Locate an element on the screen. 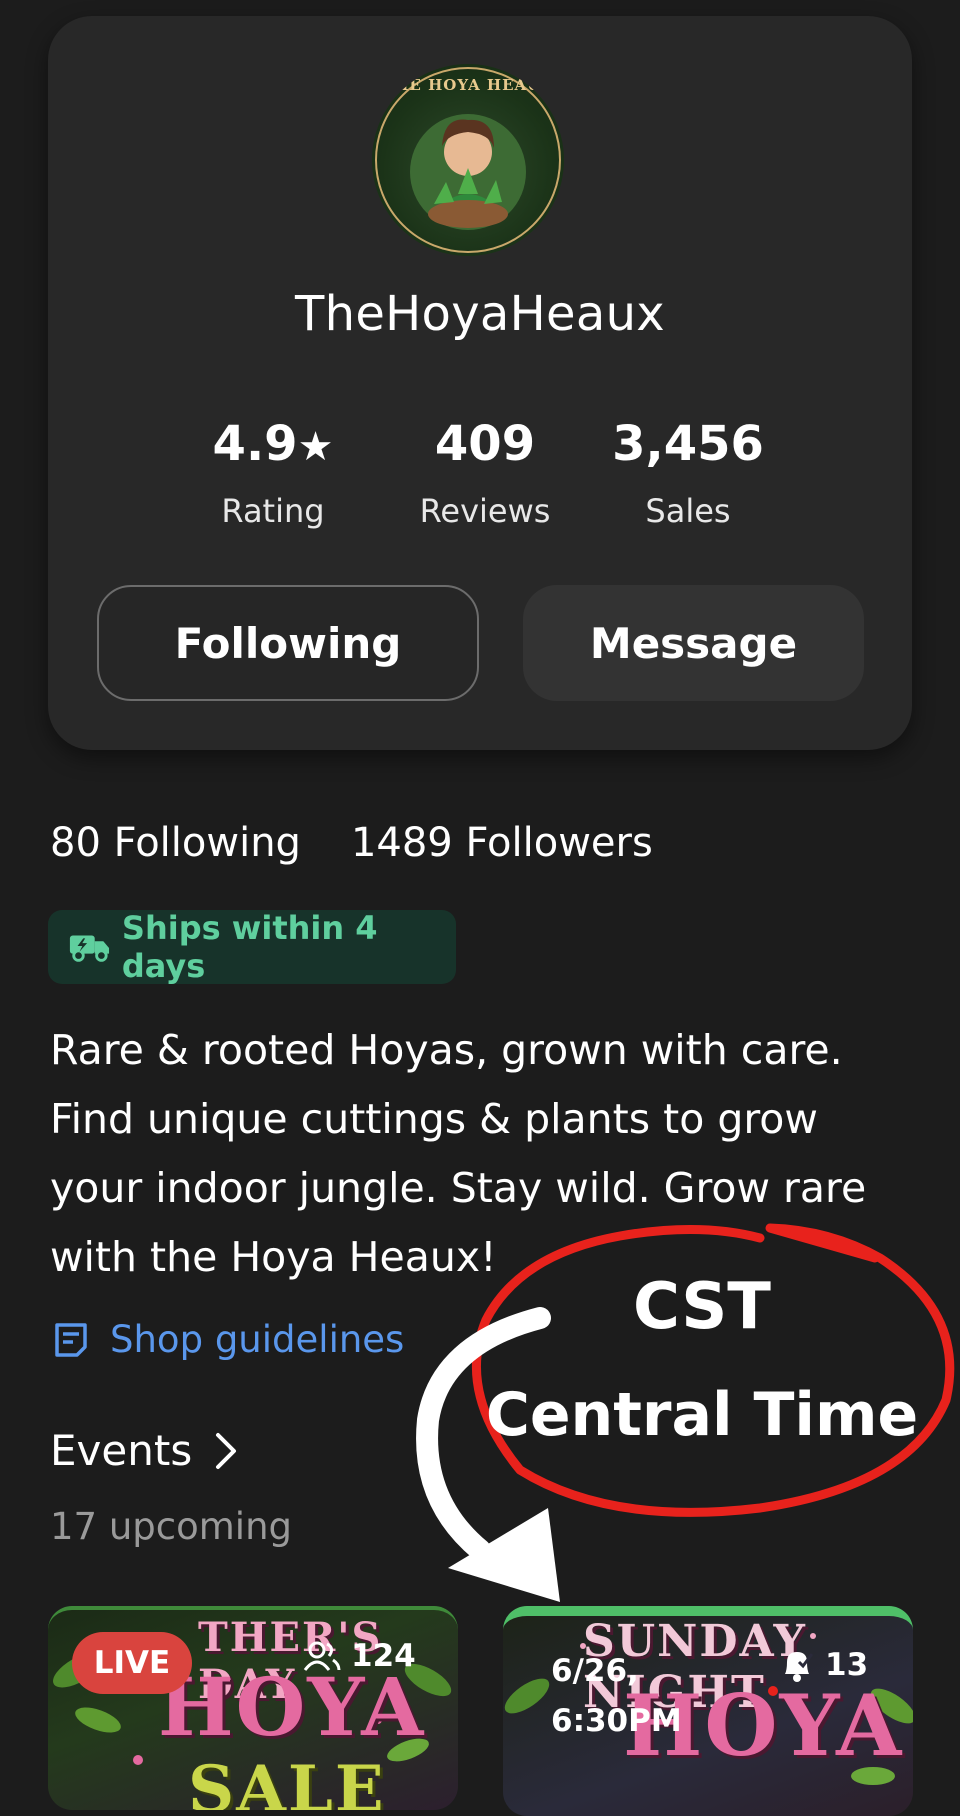 The height and width of the screenshot is (1816, 960). bio-line: Rare & rooted Hoyas, grown with care. is located at coordinates (446, 1050).